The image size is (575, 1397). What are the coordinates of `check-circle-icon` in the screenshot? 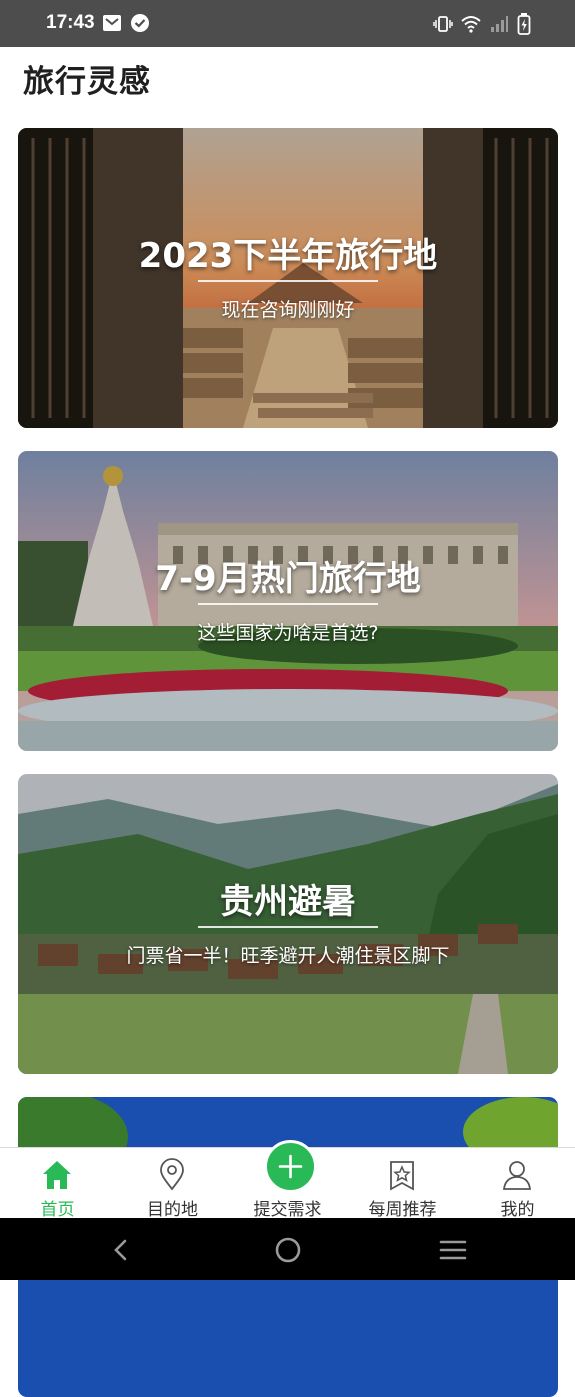 It's located at (140, 23).